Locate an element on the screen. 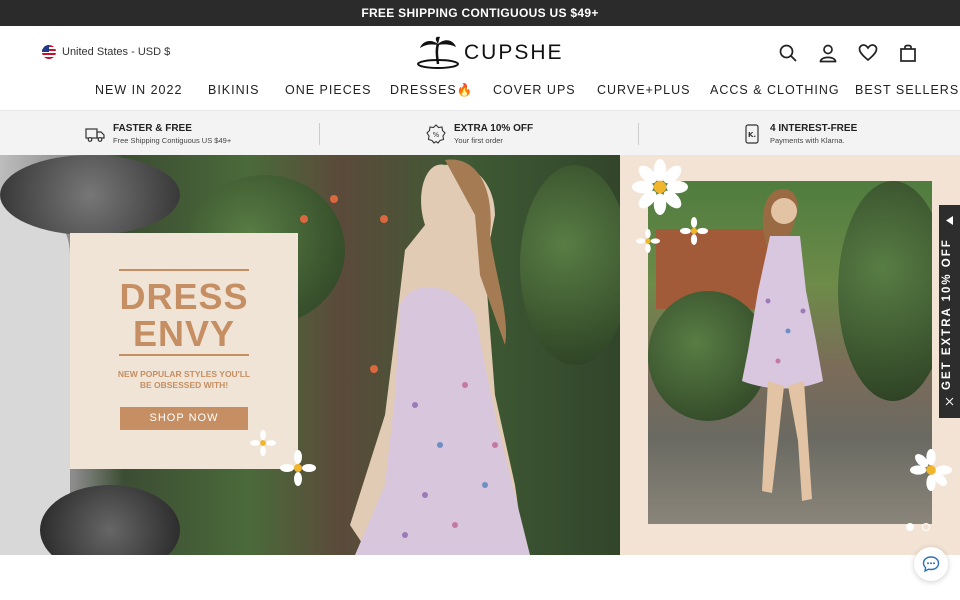  region-label: United States - USD $ is located at coordinates (116, 52).